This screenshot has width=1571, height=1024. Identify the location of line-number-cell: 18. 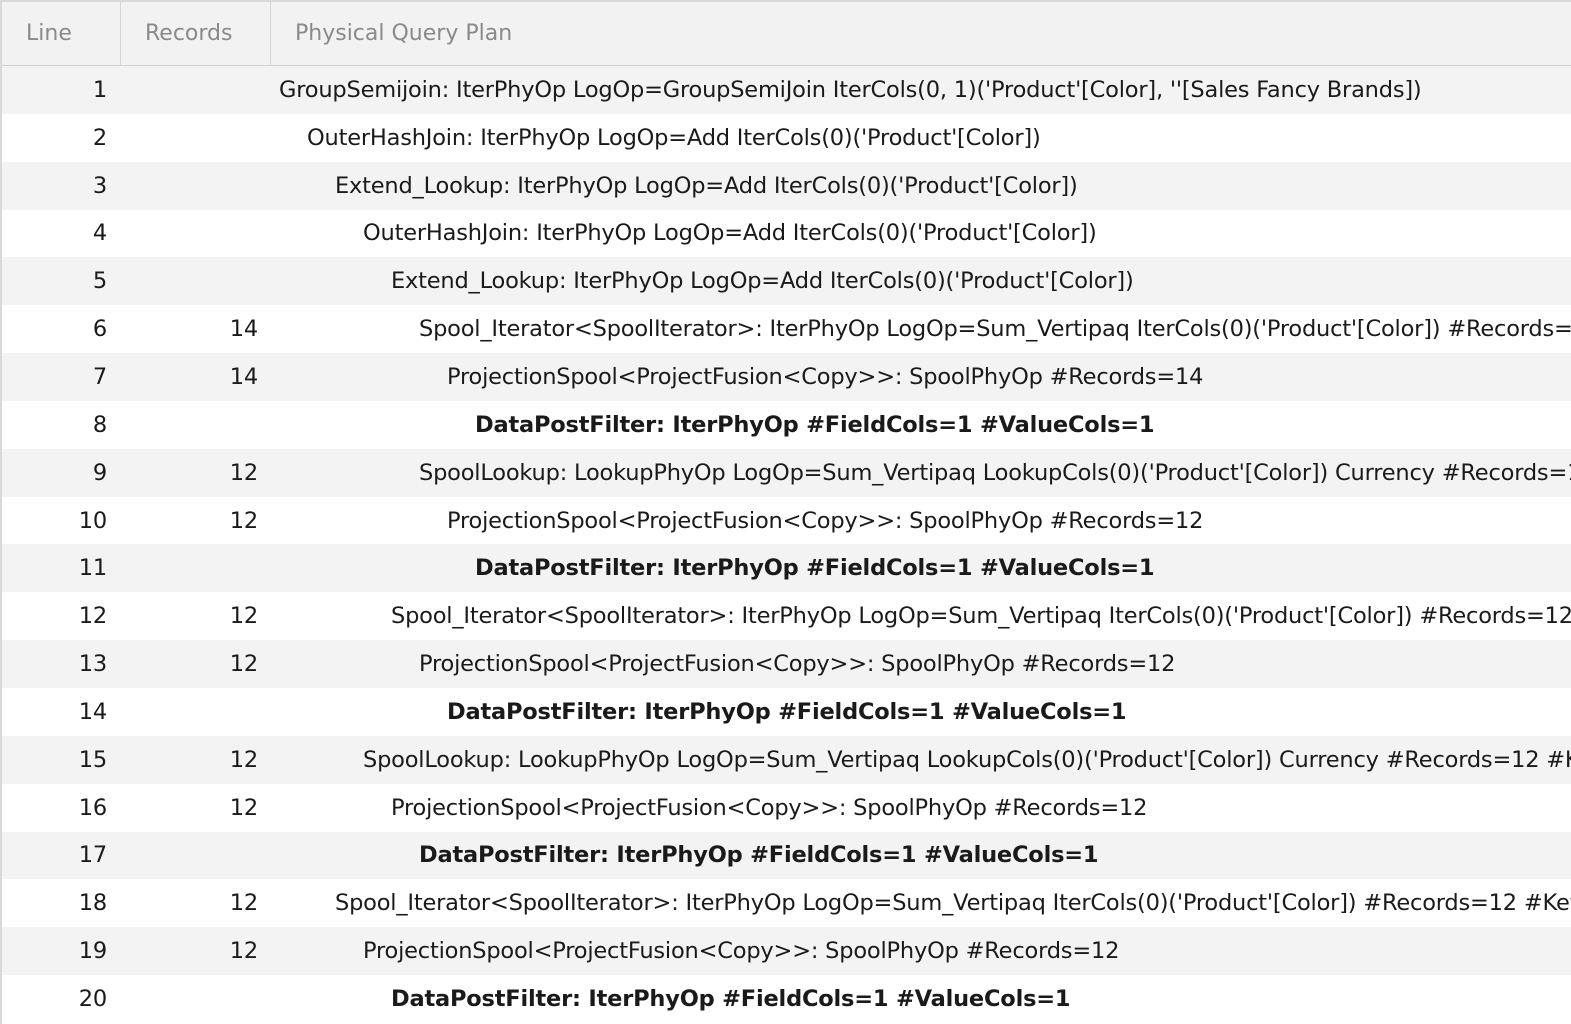
(92, 903).